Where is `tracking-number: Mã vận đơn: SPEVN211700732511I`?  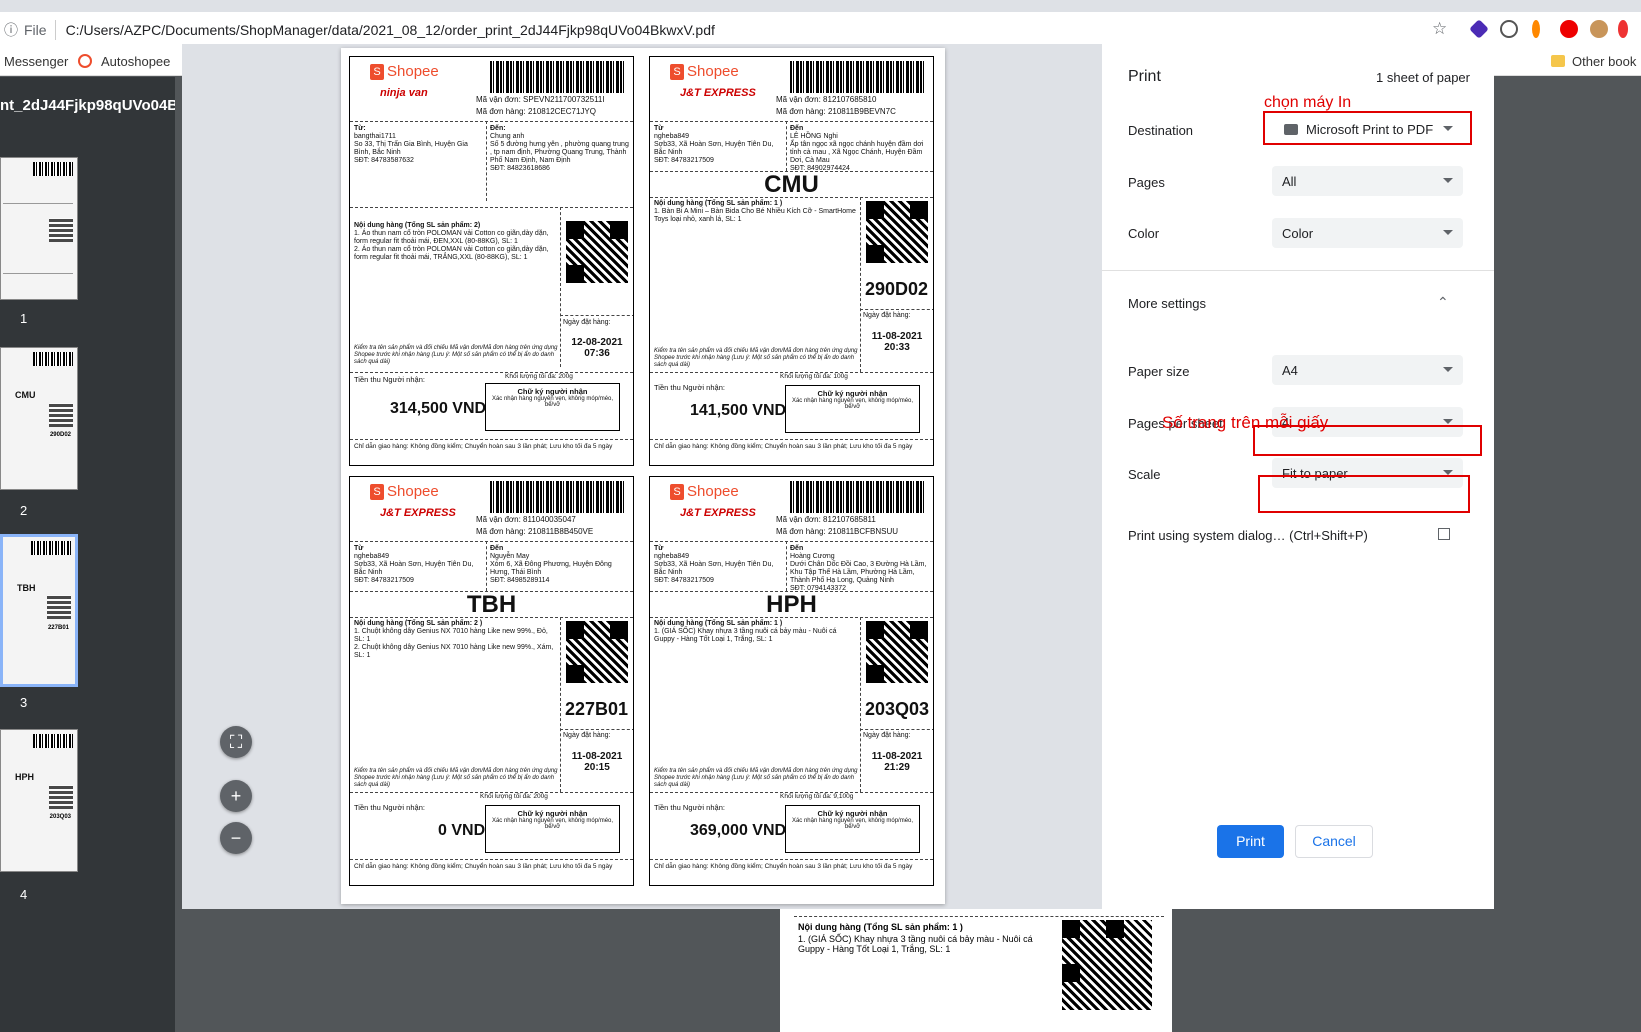
tracking-number: Mã vận đơn: SPEVN211700732511I is located at coordinates (540, 99).